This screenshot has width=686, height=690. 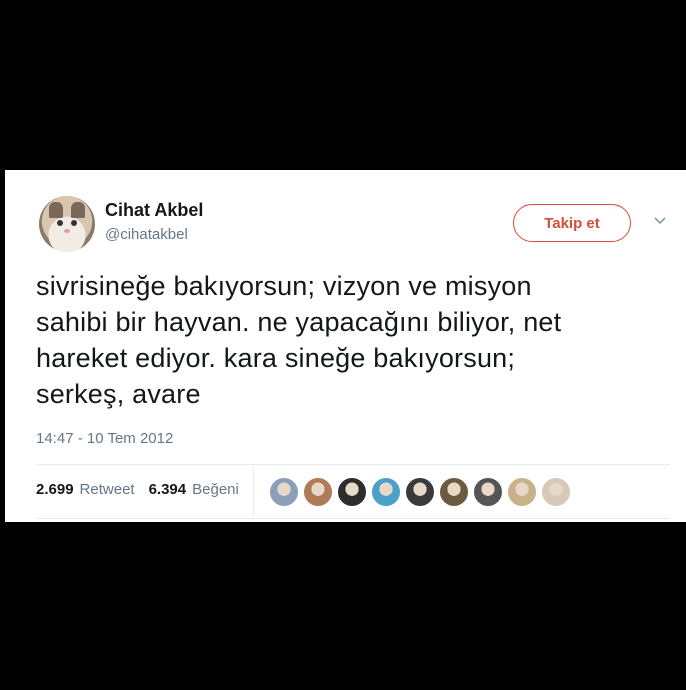 I want to click on likers-avatars, so click(x=420, y=492).